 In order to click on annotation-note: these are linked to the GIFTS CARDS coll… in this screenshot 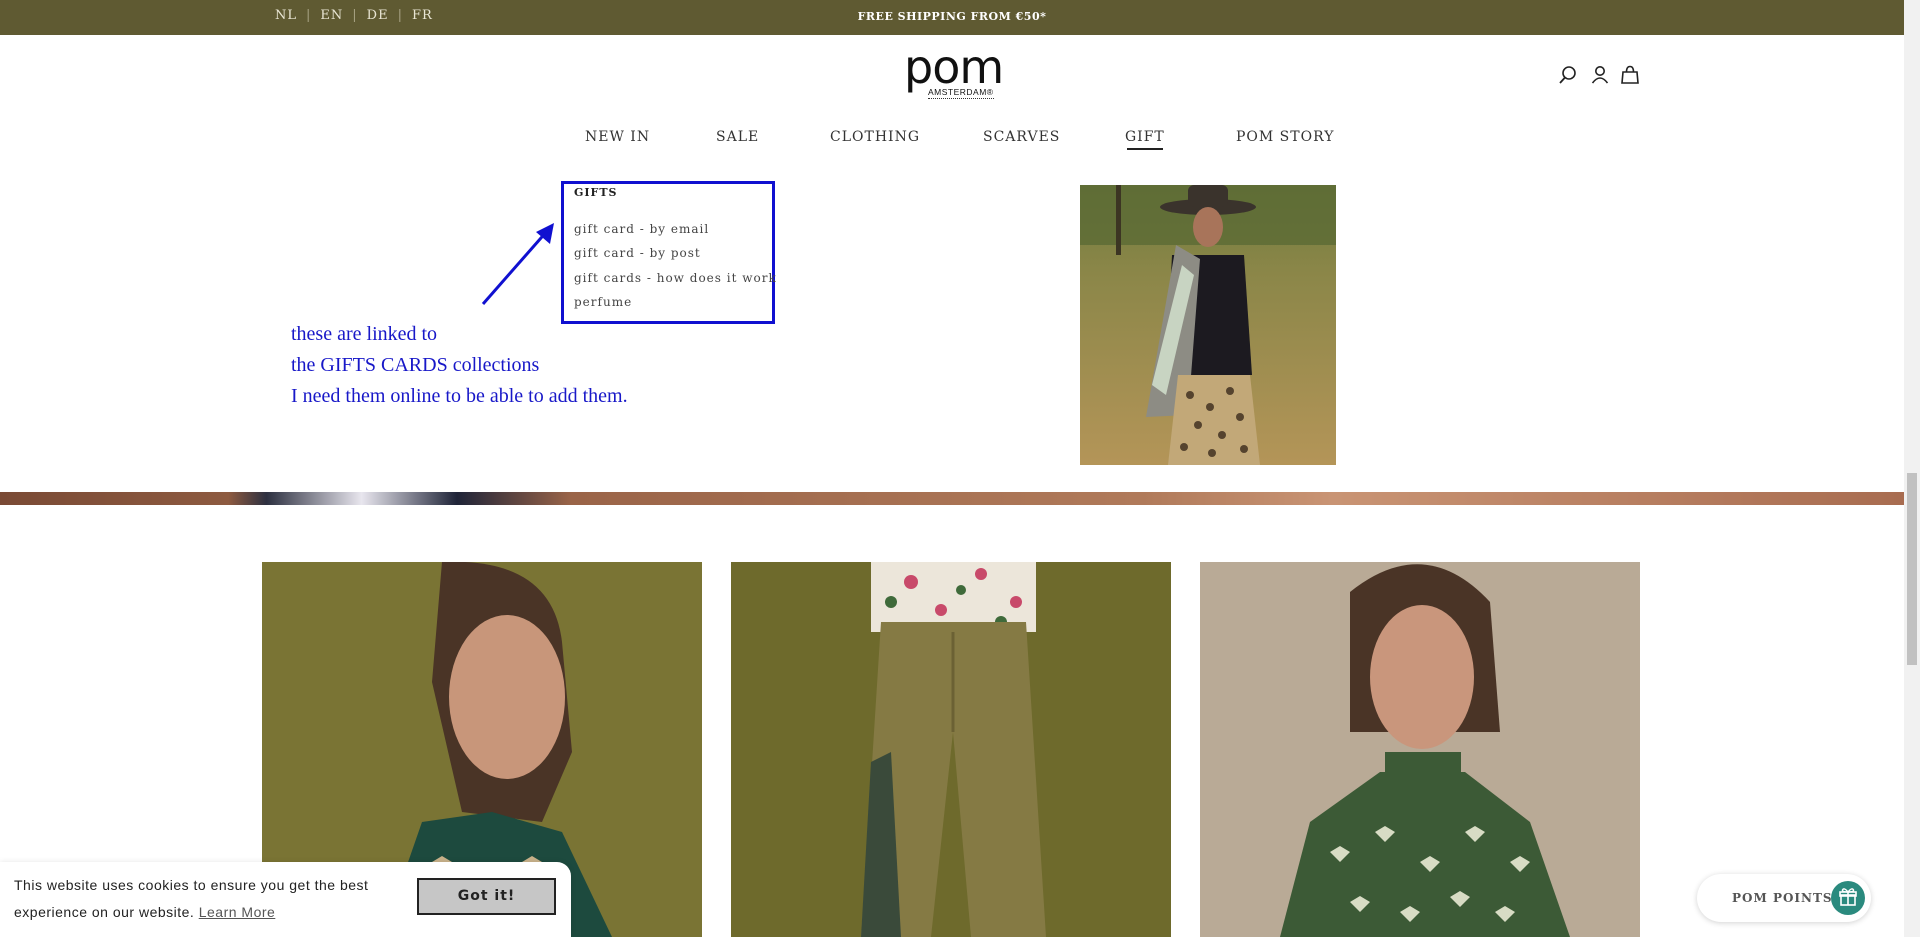, I will do `click(459, 365)`.